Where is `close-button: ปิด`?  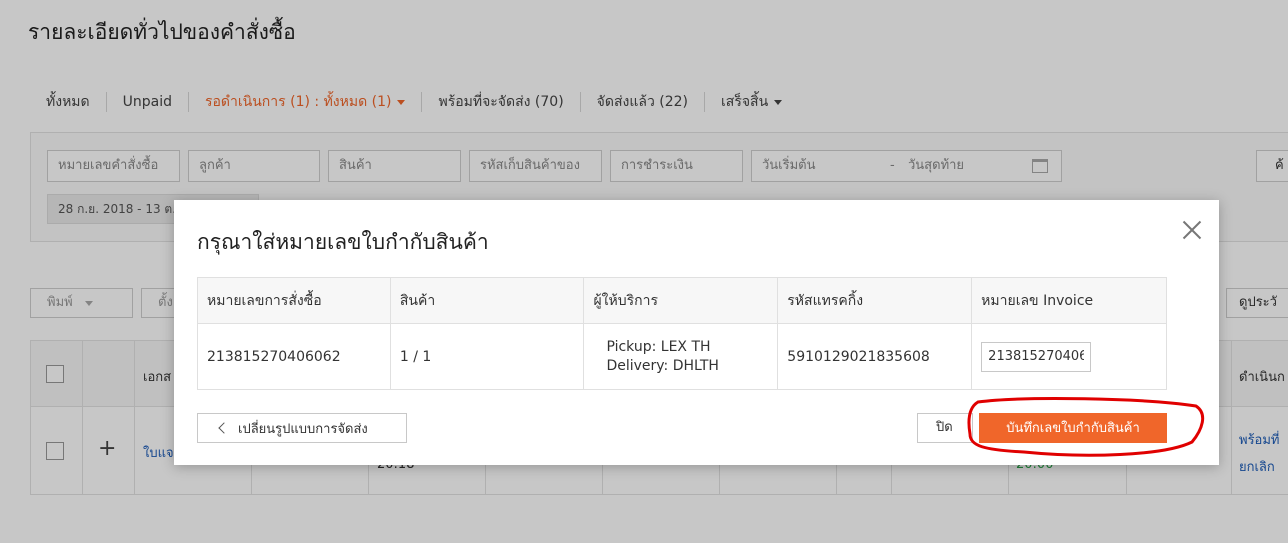 close-button: ปิด is located at coordinates (945, 428).